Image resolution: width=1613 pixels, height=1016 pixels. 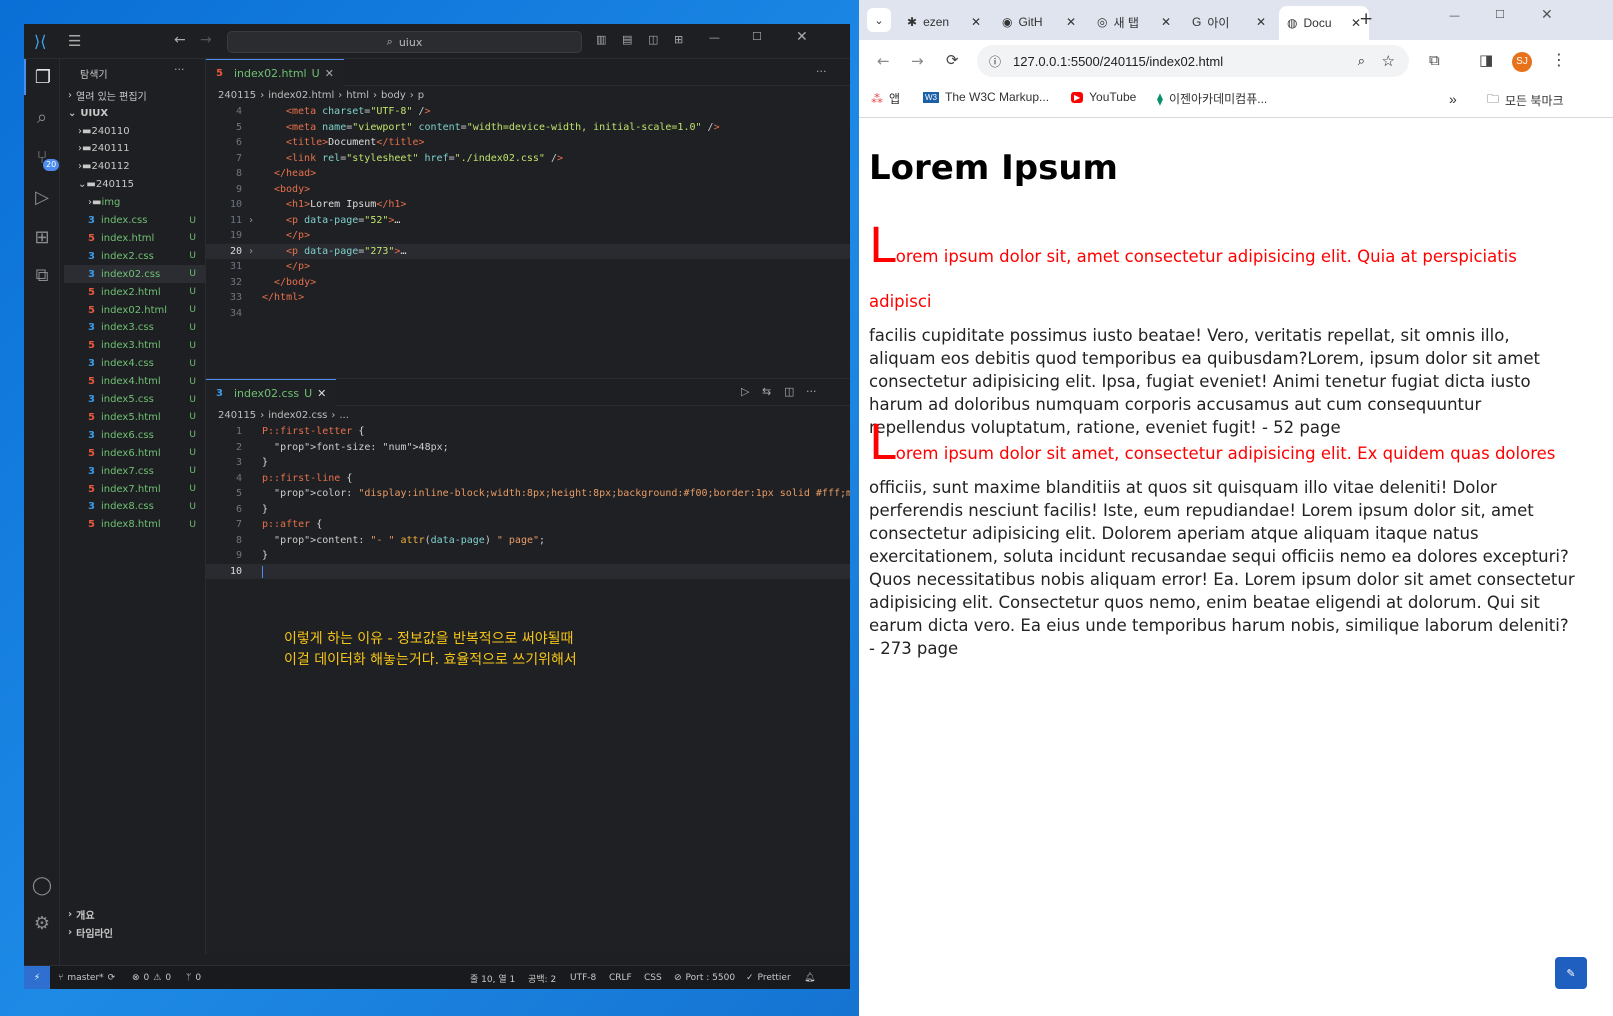 What do you see at coordinates (135, 417) in the screenshot?
I see `tree-item: 5 index5.html U` at bounding box center [135, 417].